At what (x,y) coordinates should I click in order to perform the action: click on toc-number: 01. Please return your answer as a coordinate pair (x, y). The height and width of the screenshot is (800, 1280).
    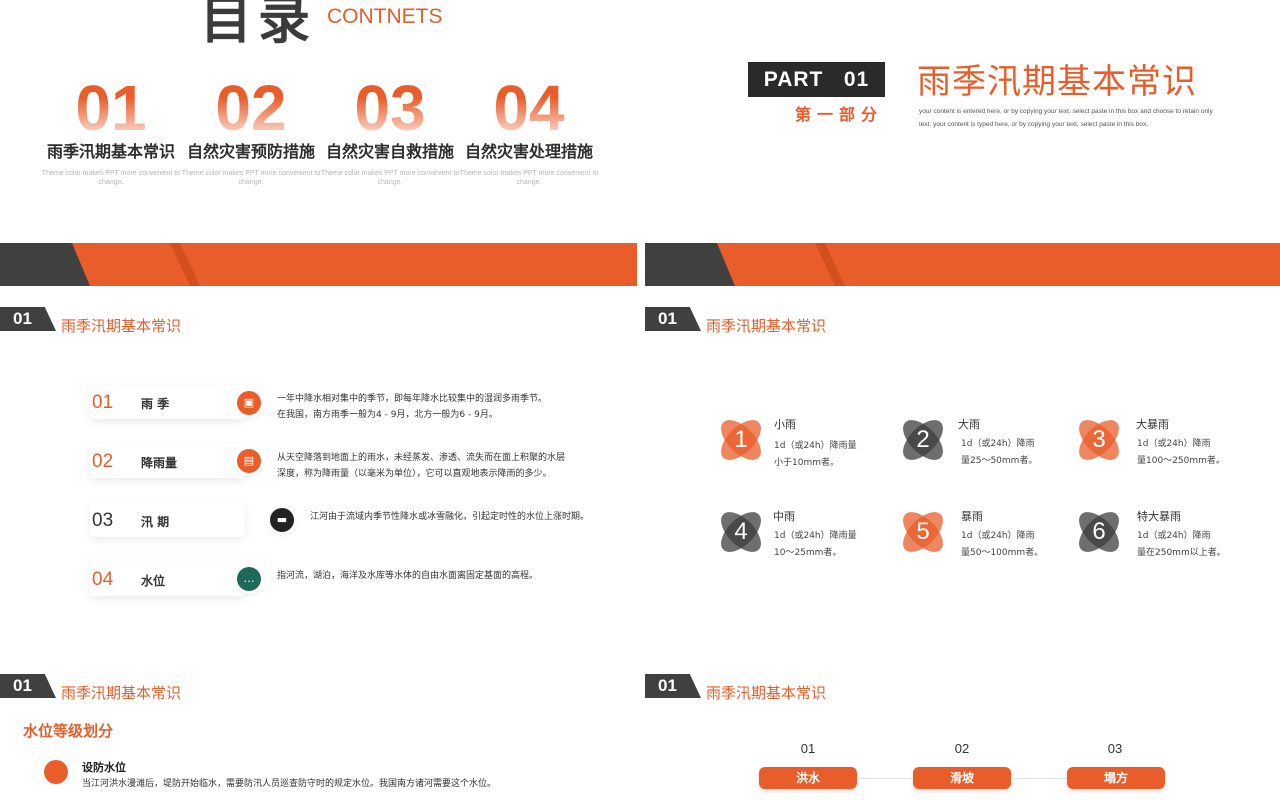
    Looking at the image, I should click on (111, 108).